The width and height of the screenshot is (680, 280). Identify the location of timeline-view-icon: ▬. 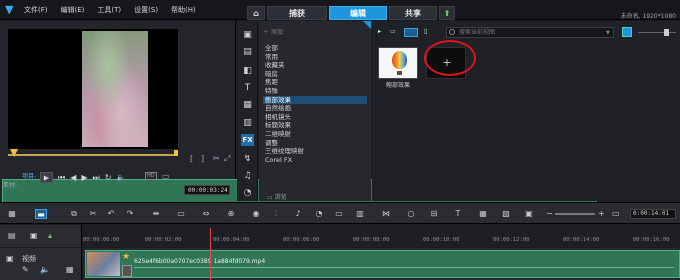
(41, 214).